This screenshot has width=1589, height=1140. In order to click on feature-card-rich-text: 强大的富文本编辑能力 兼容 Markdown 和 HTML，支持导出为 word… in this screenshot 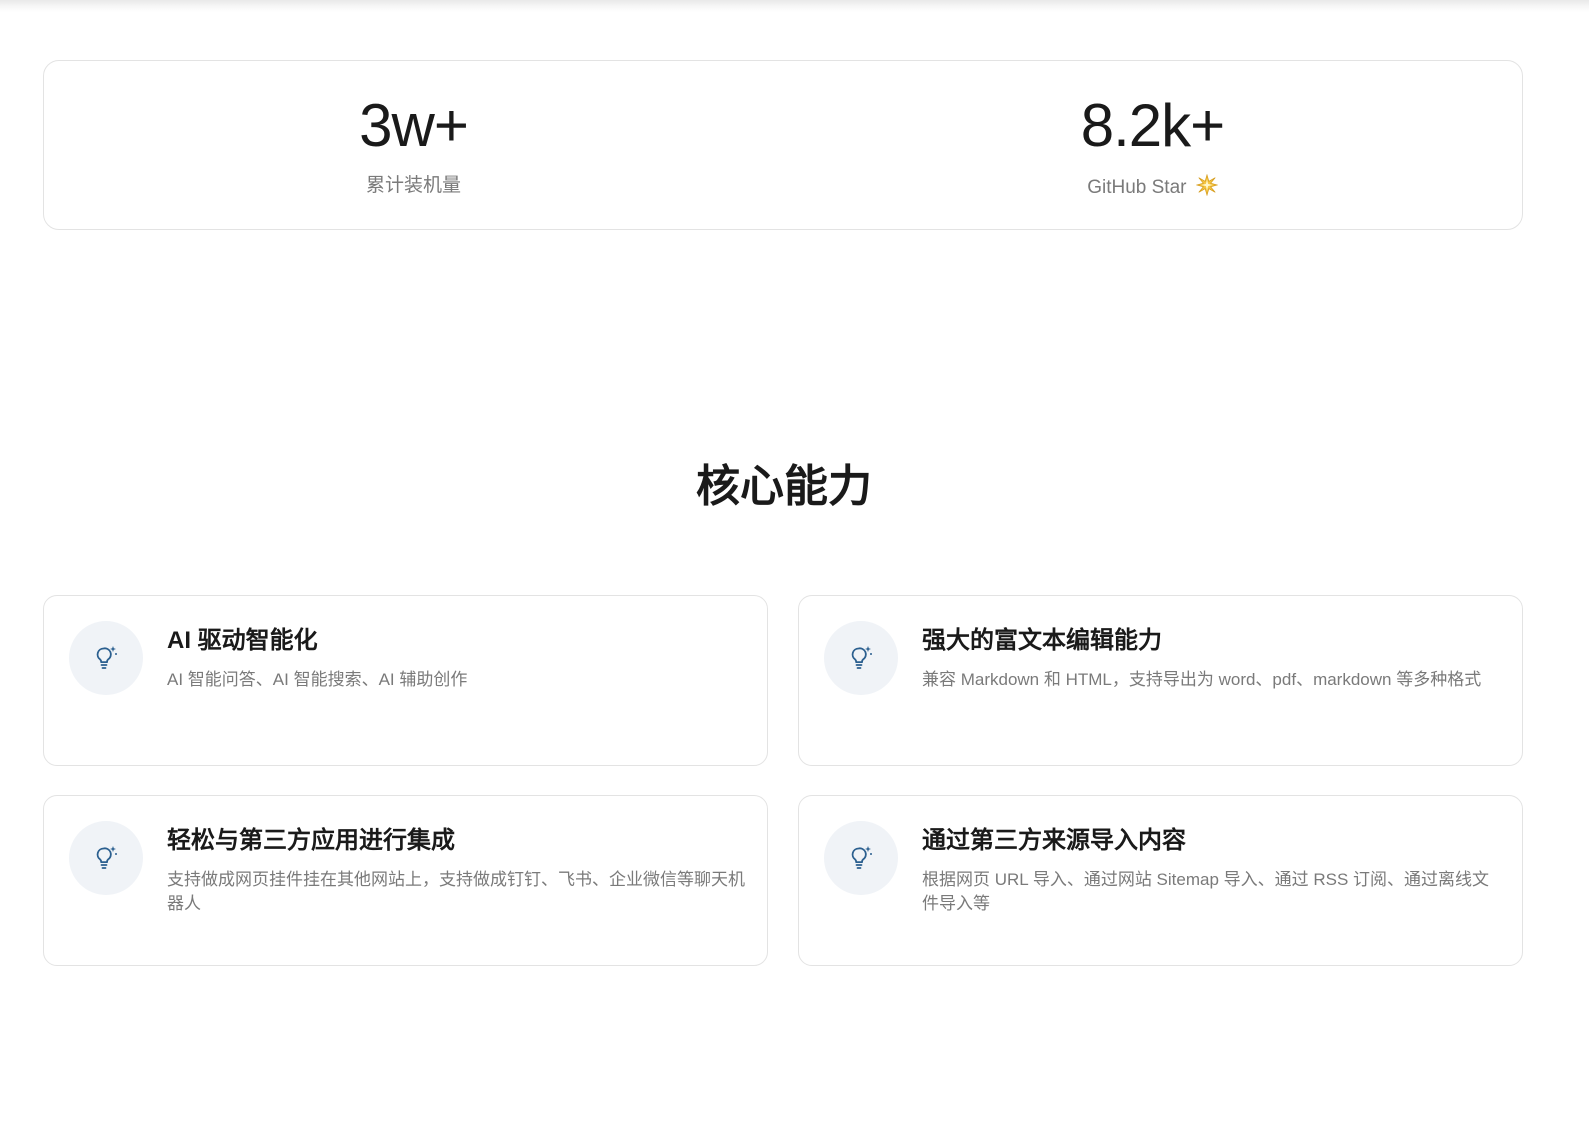, I will do `click(1160, 680)`.